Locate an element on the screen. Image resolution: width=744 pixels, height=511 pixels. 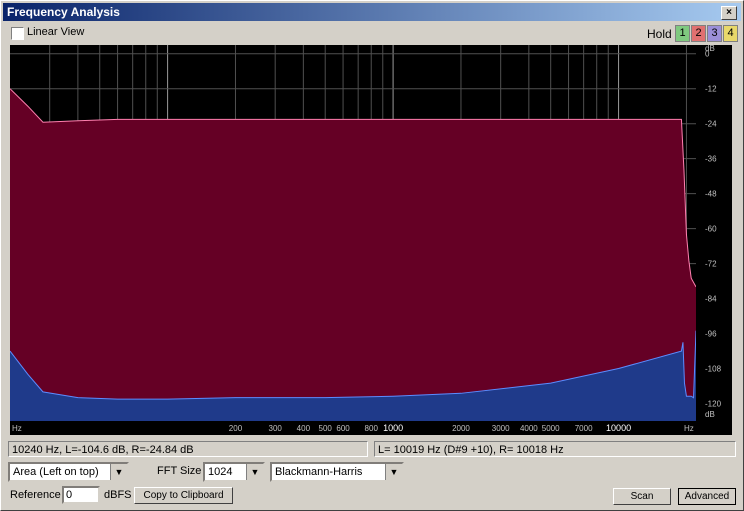
window-function-value: Blackmann-Harris is located at coordinates (319, 472).